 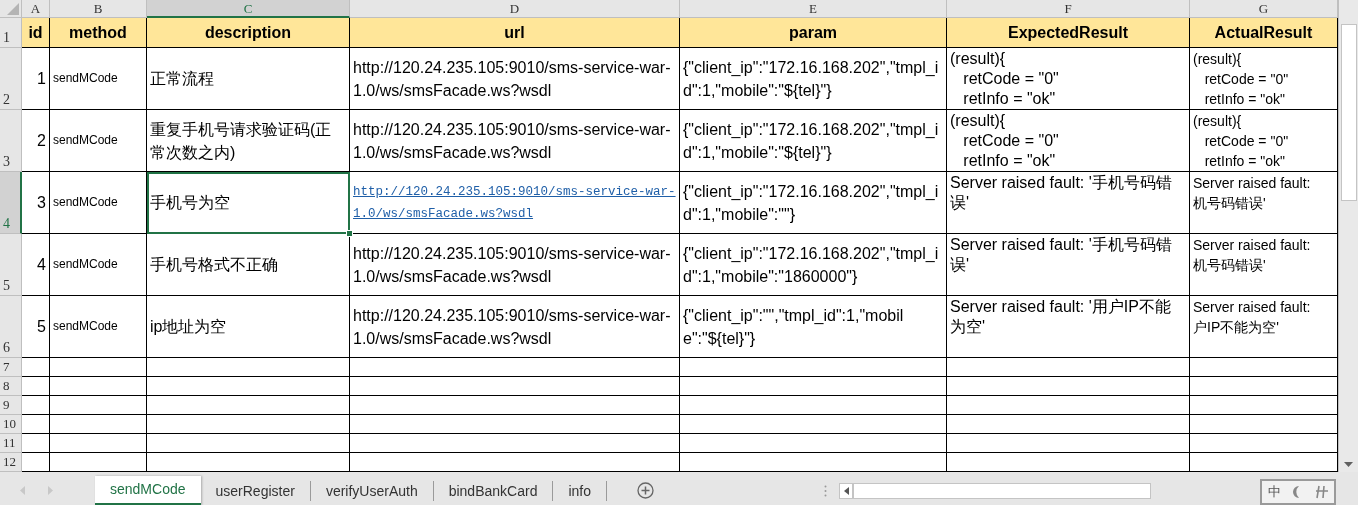 What do you see at coordinates (515, 9) in the screenshot?
I see `column-header: D` at bounding box center [515, 9].